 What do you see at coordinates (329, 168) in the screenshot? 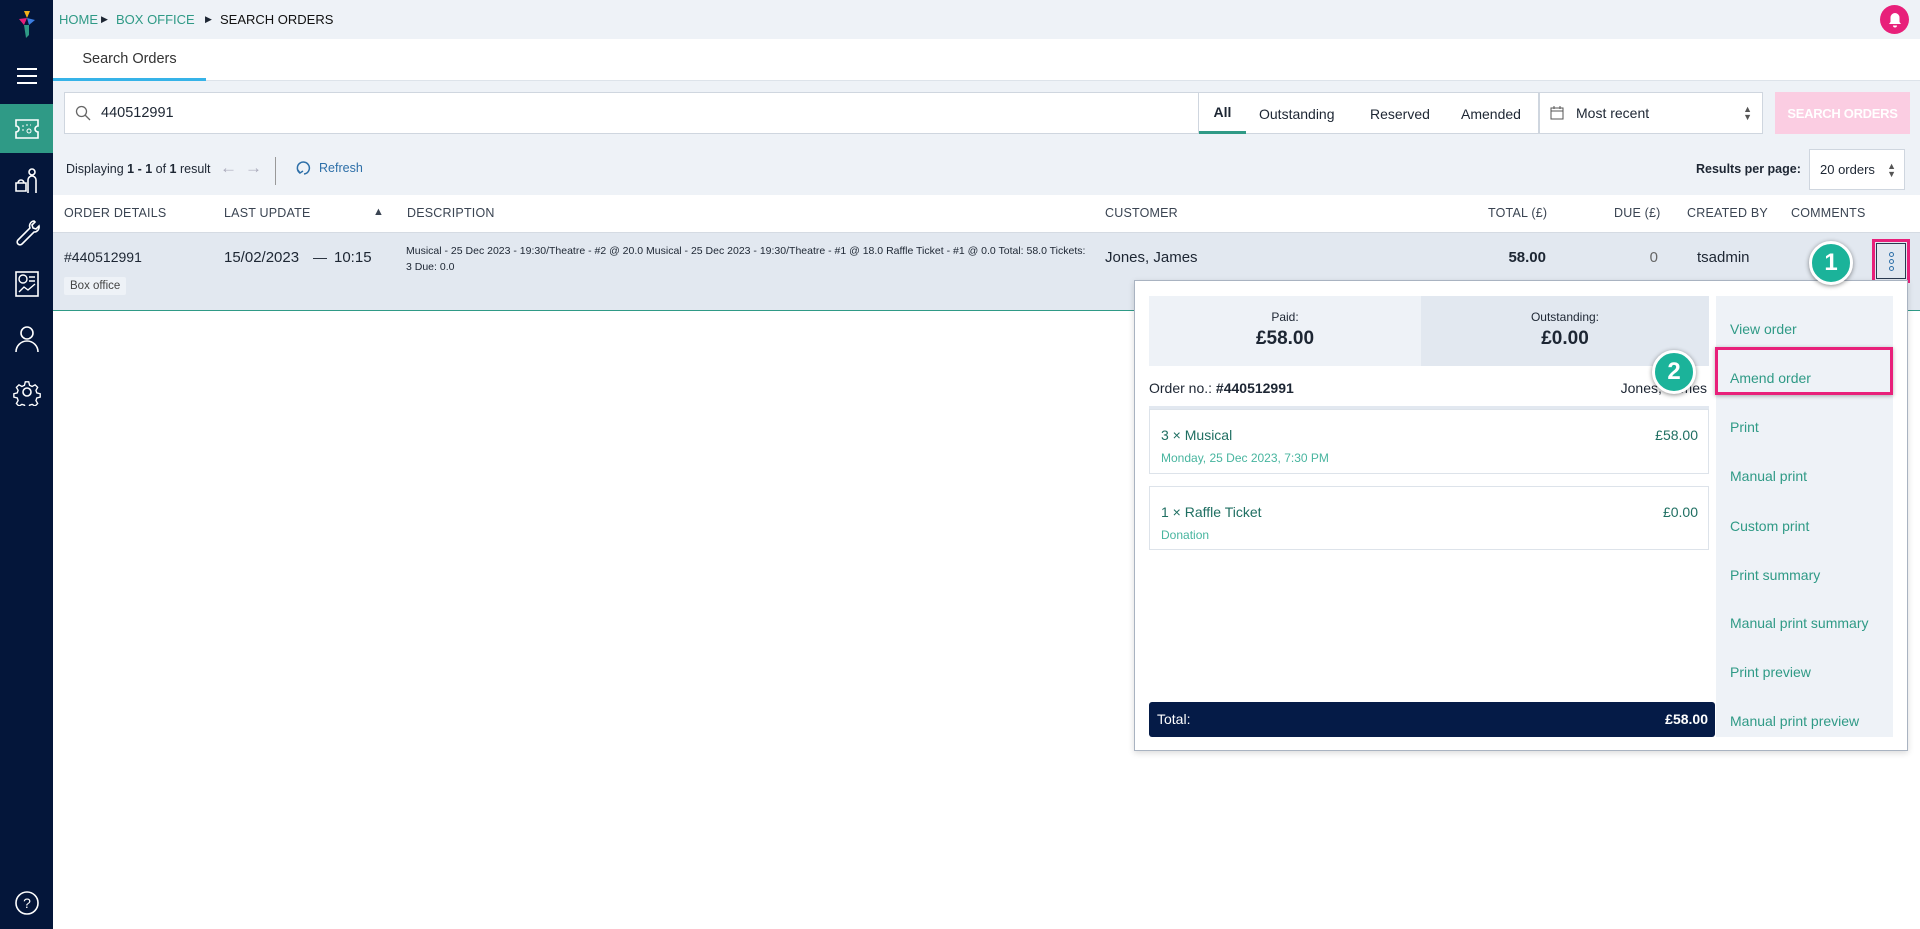
I see `refresh-button: Refresh` at bounding box center [329, 168].